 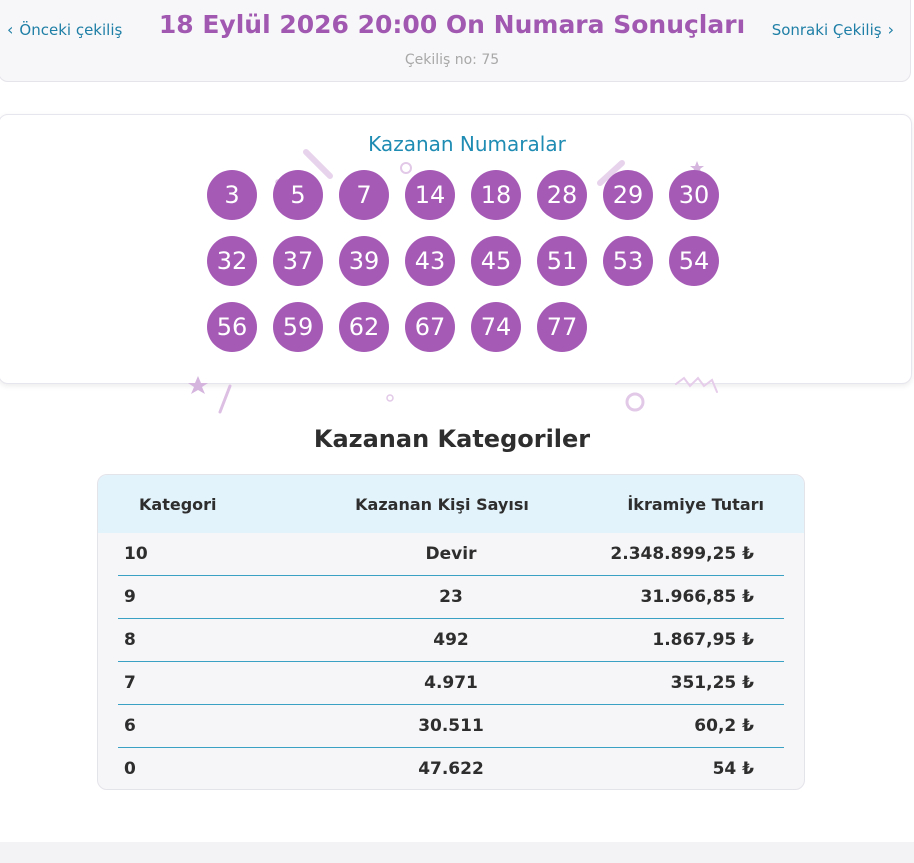 What do you see at coordinates (562, 261) in the screenshot?
I see `number-ball: 51` at bounding box center [562, 261].